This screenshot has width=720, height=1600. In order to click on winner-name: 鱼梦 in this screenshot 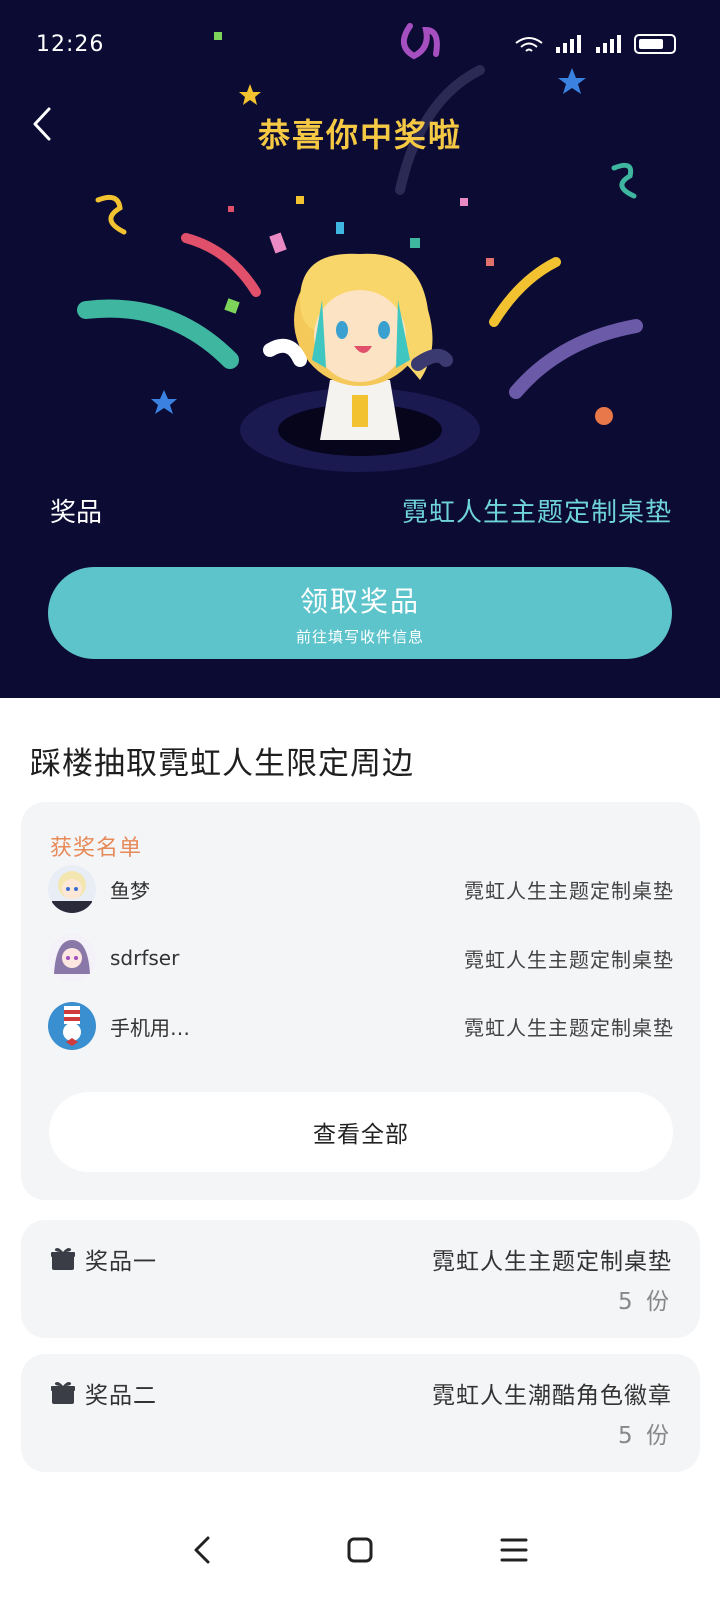, I will do `click(130, 890)`.